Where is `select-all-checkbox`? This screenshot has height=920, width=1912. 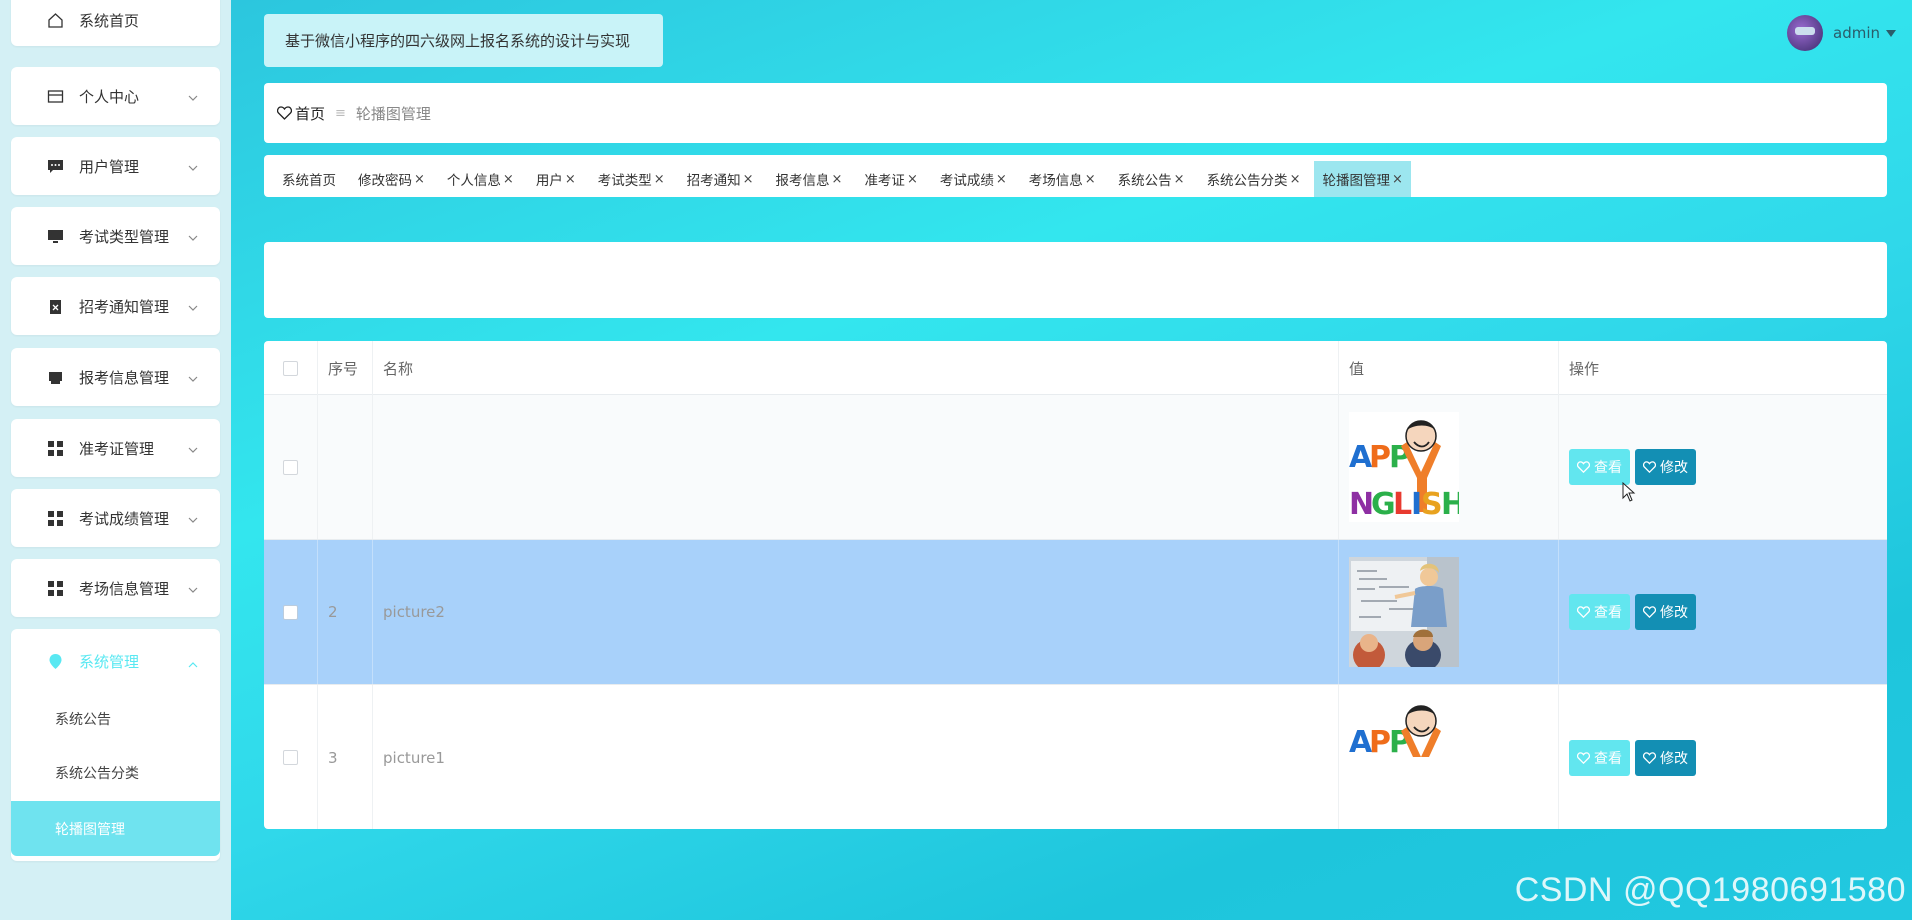
select-all-checkbox is located at coordinates (290, 368).